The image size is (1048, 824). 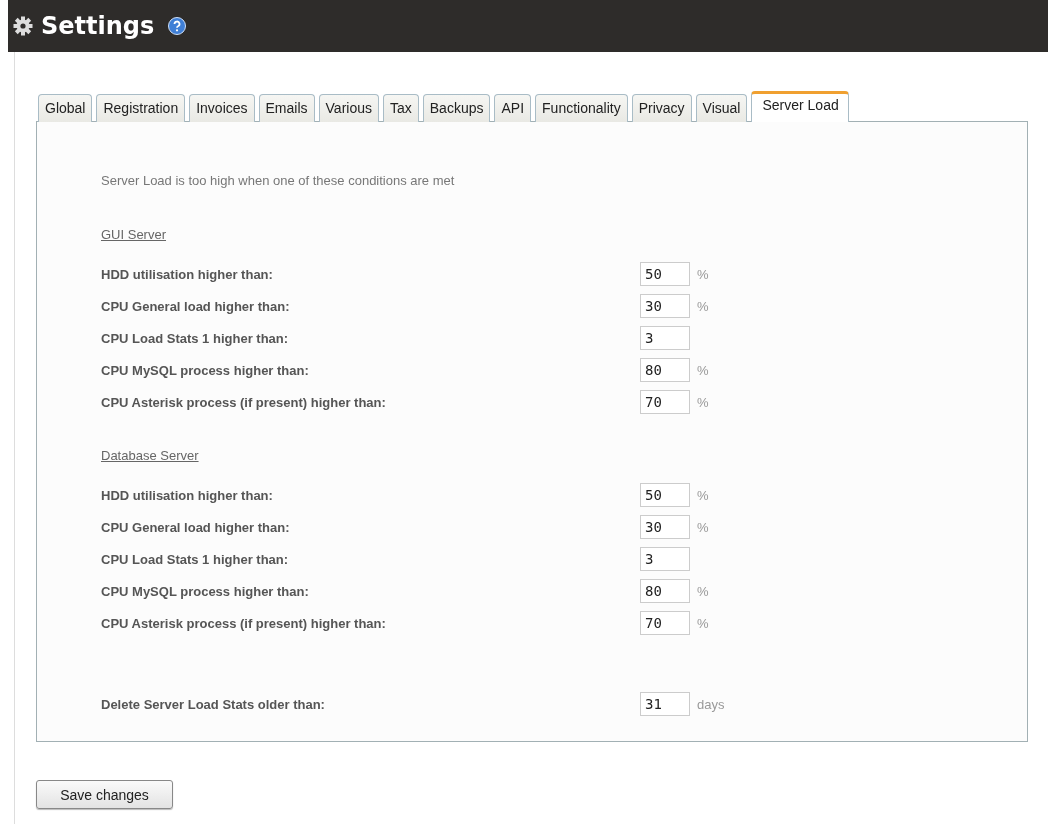 I want to click on settings-icon, so click(x=23, y=26).